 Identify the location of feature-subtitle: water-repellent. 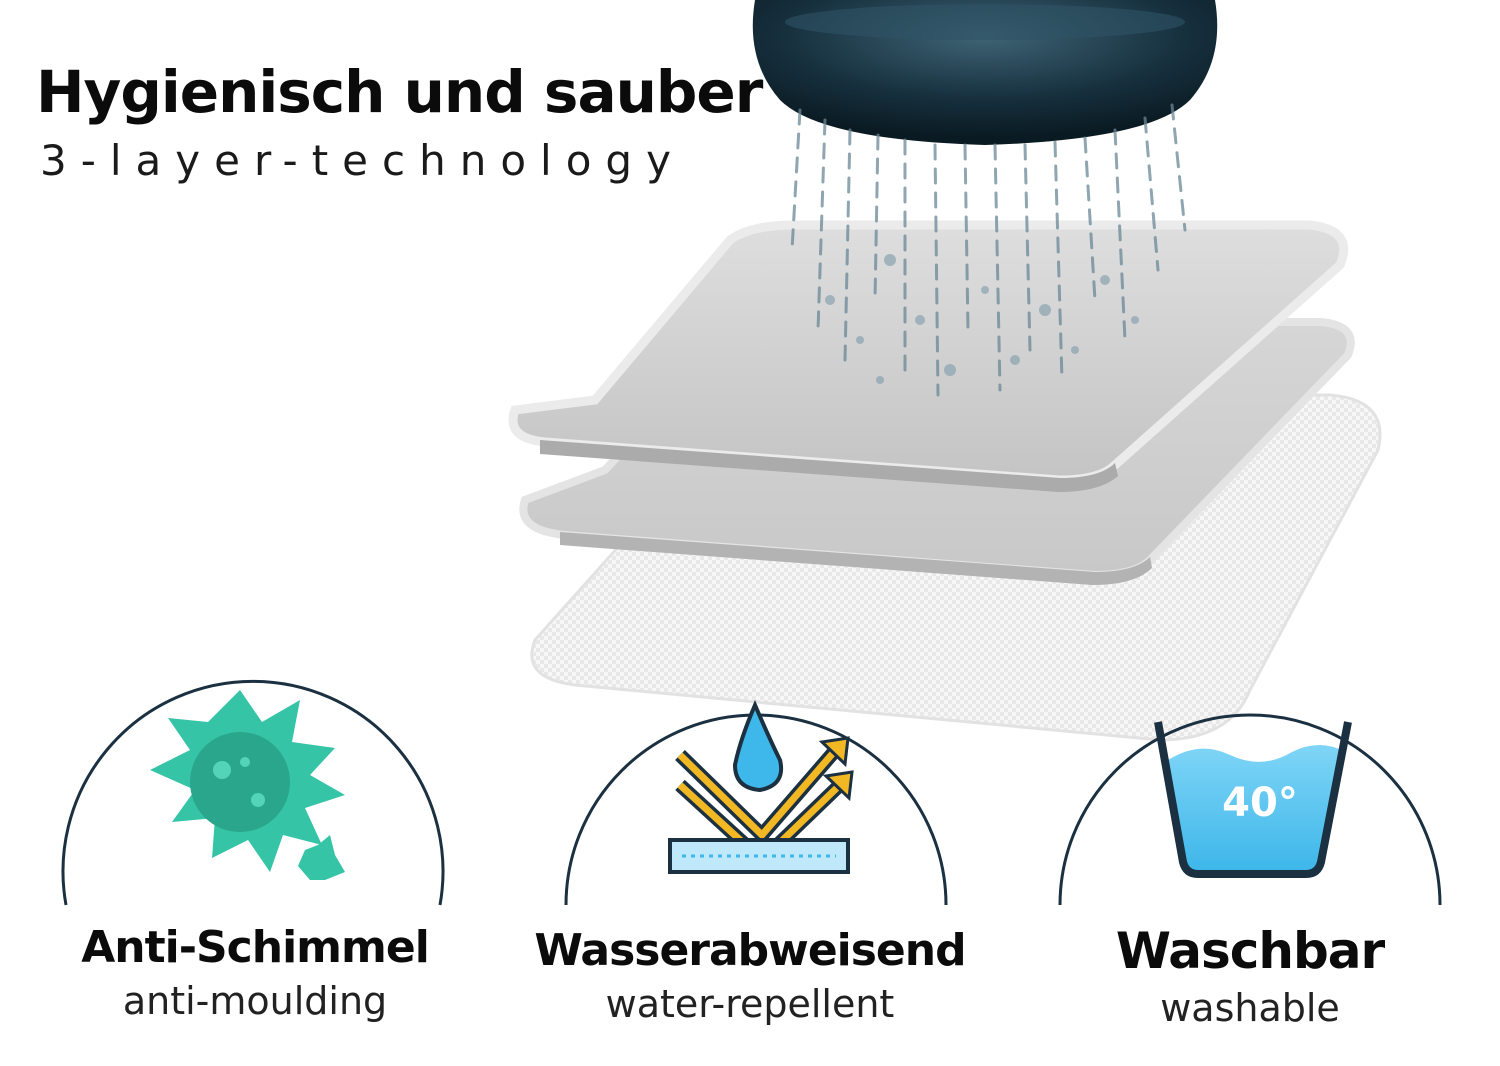
(750, 1004).